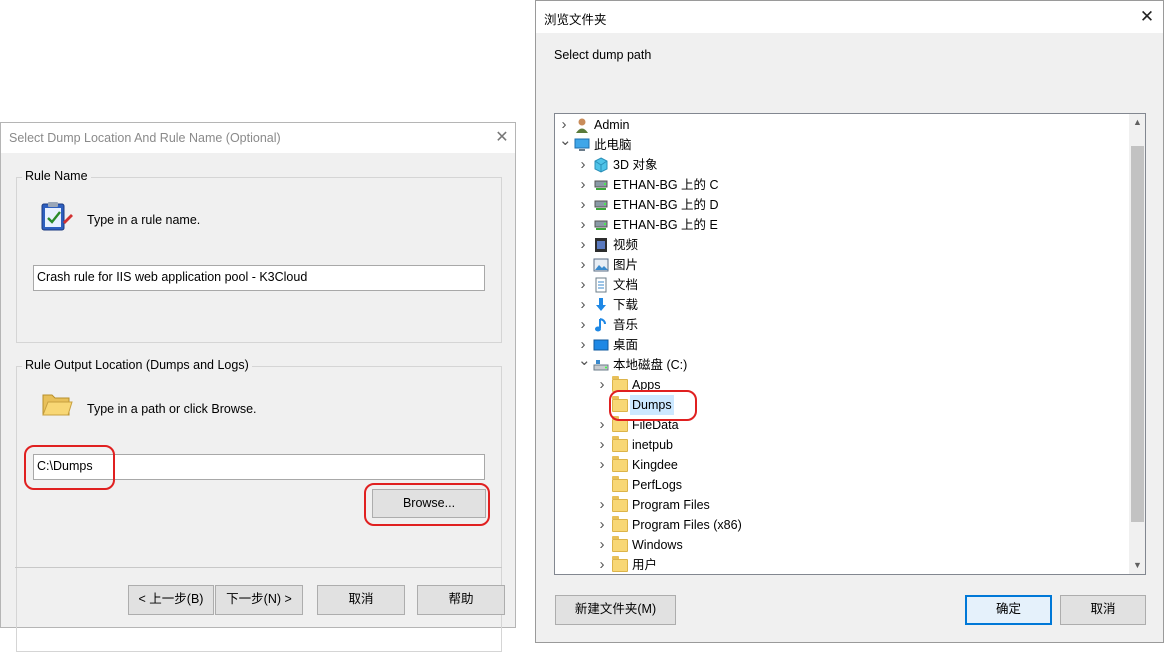 The height and width of the screenshot is (652, 1164). Describe the element at coordinates (612, 125) in the screenshot. I see `tree-item-label: Admin` at that location.